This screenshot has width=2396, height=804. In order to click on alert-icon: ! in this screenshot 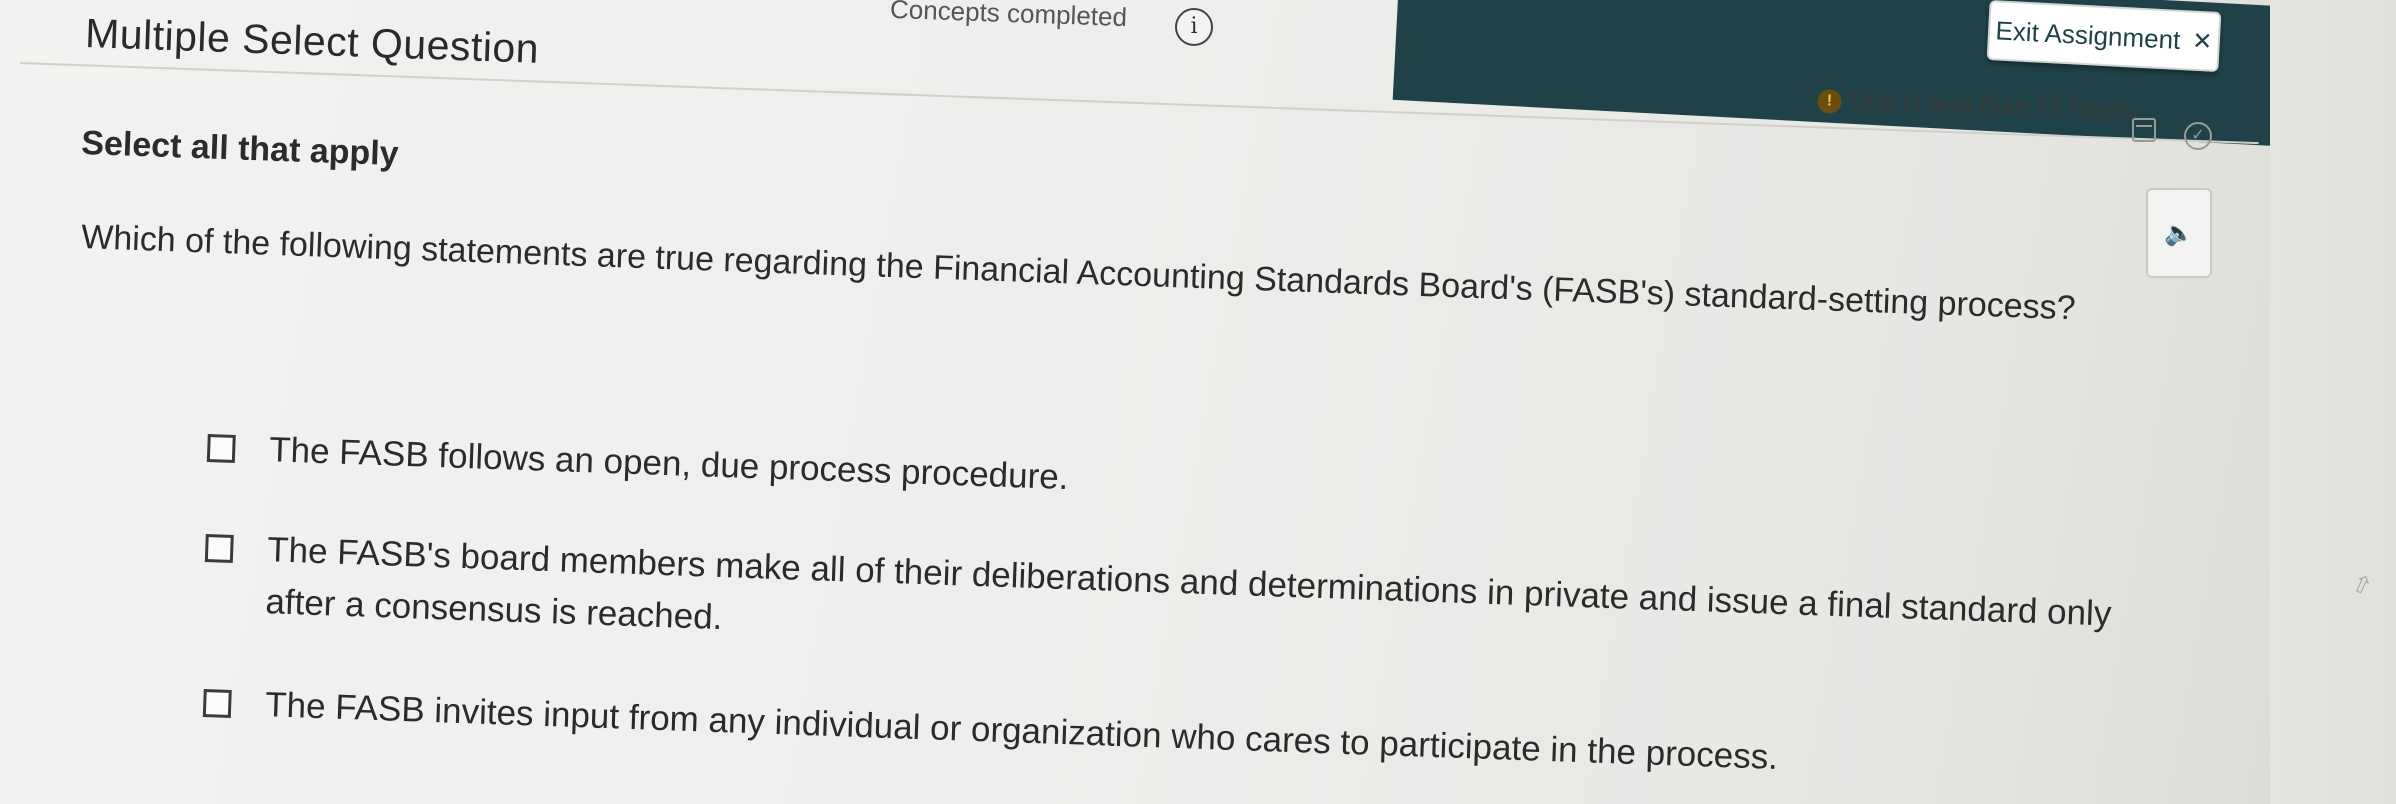, I will do `click(1829, 101)`.